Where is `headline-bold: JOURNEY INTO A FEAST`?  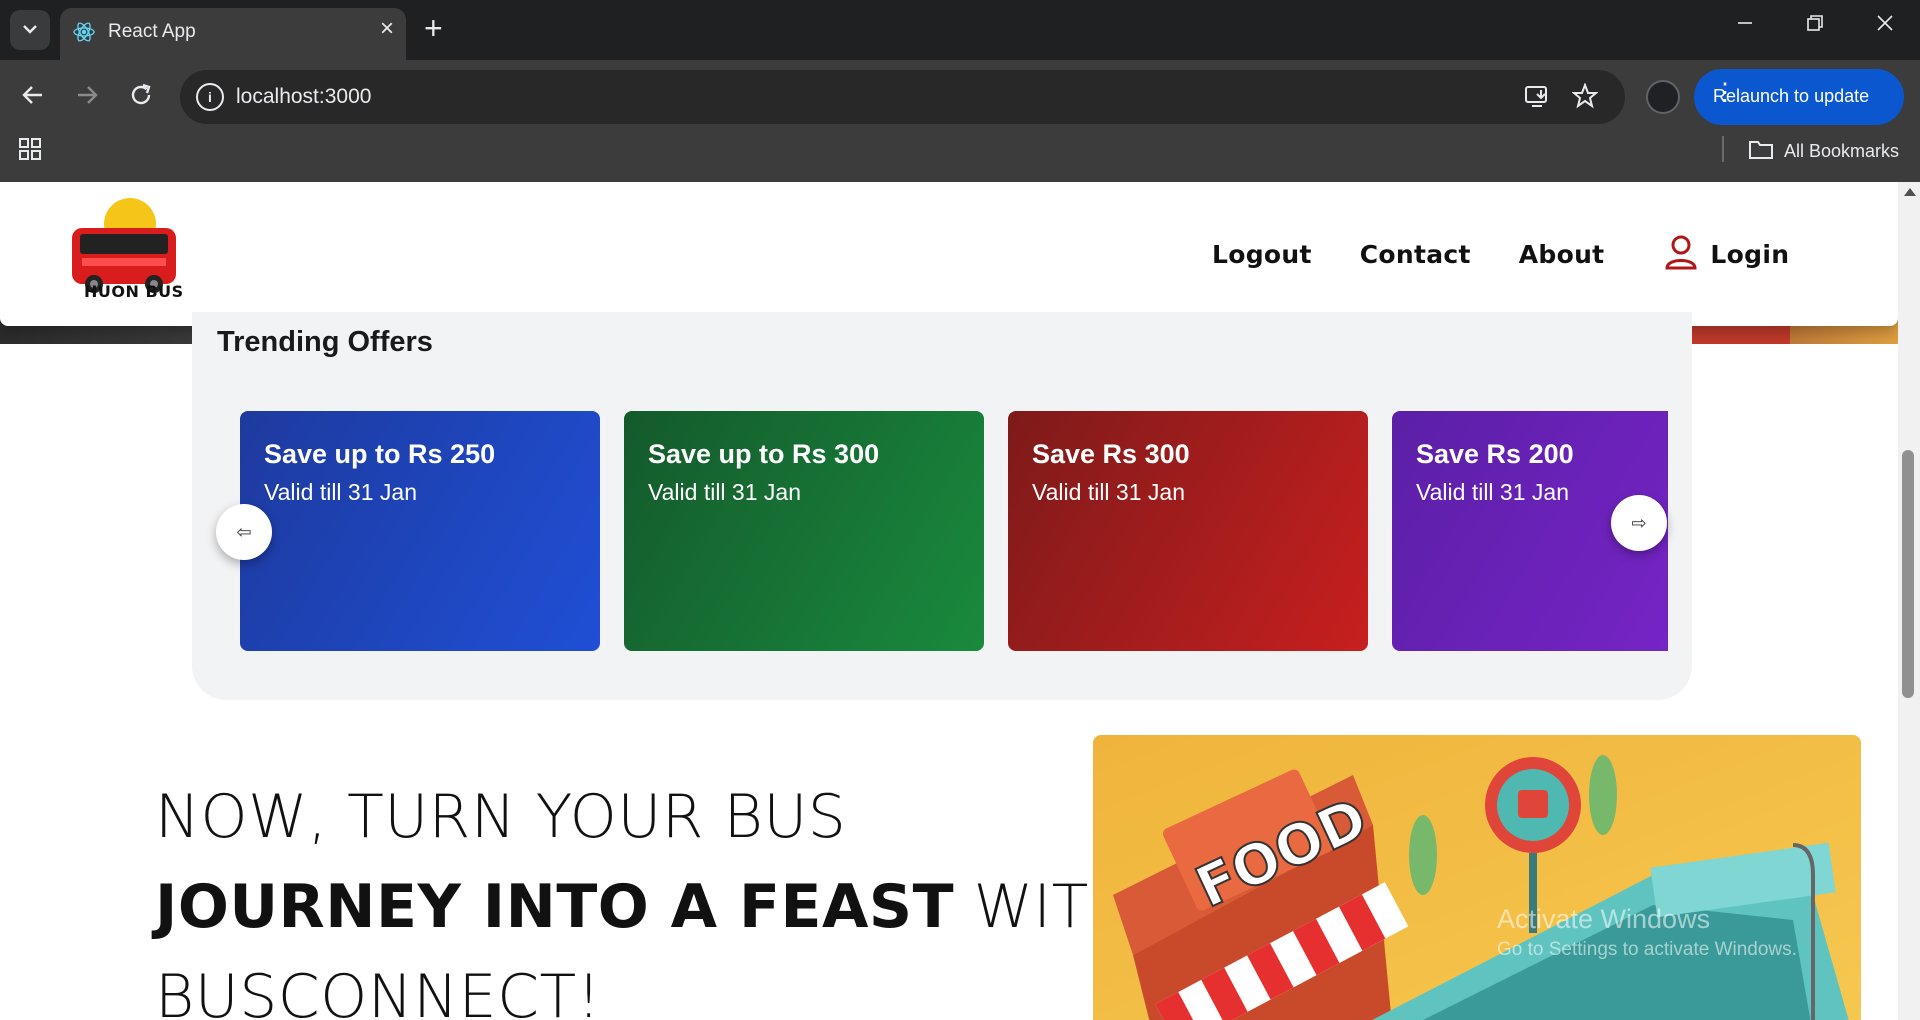 headline-bold: JOURNEY INTO A FEAST is located at coordinates (555, 907).